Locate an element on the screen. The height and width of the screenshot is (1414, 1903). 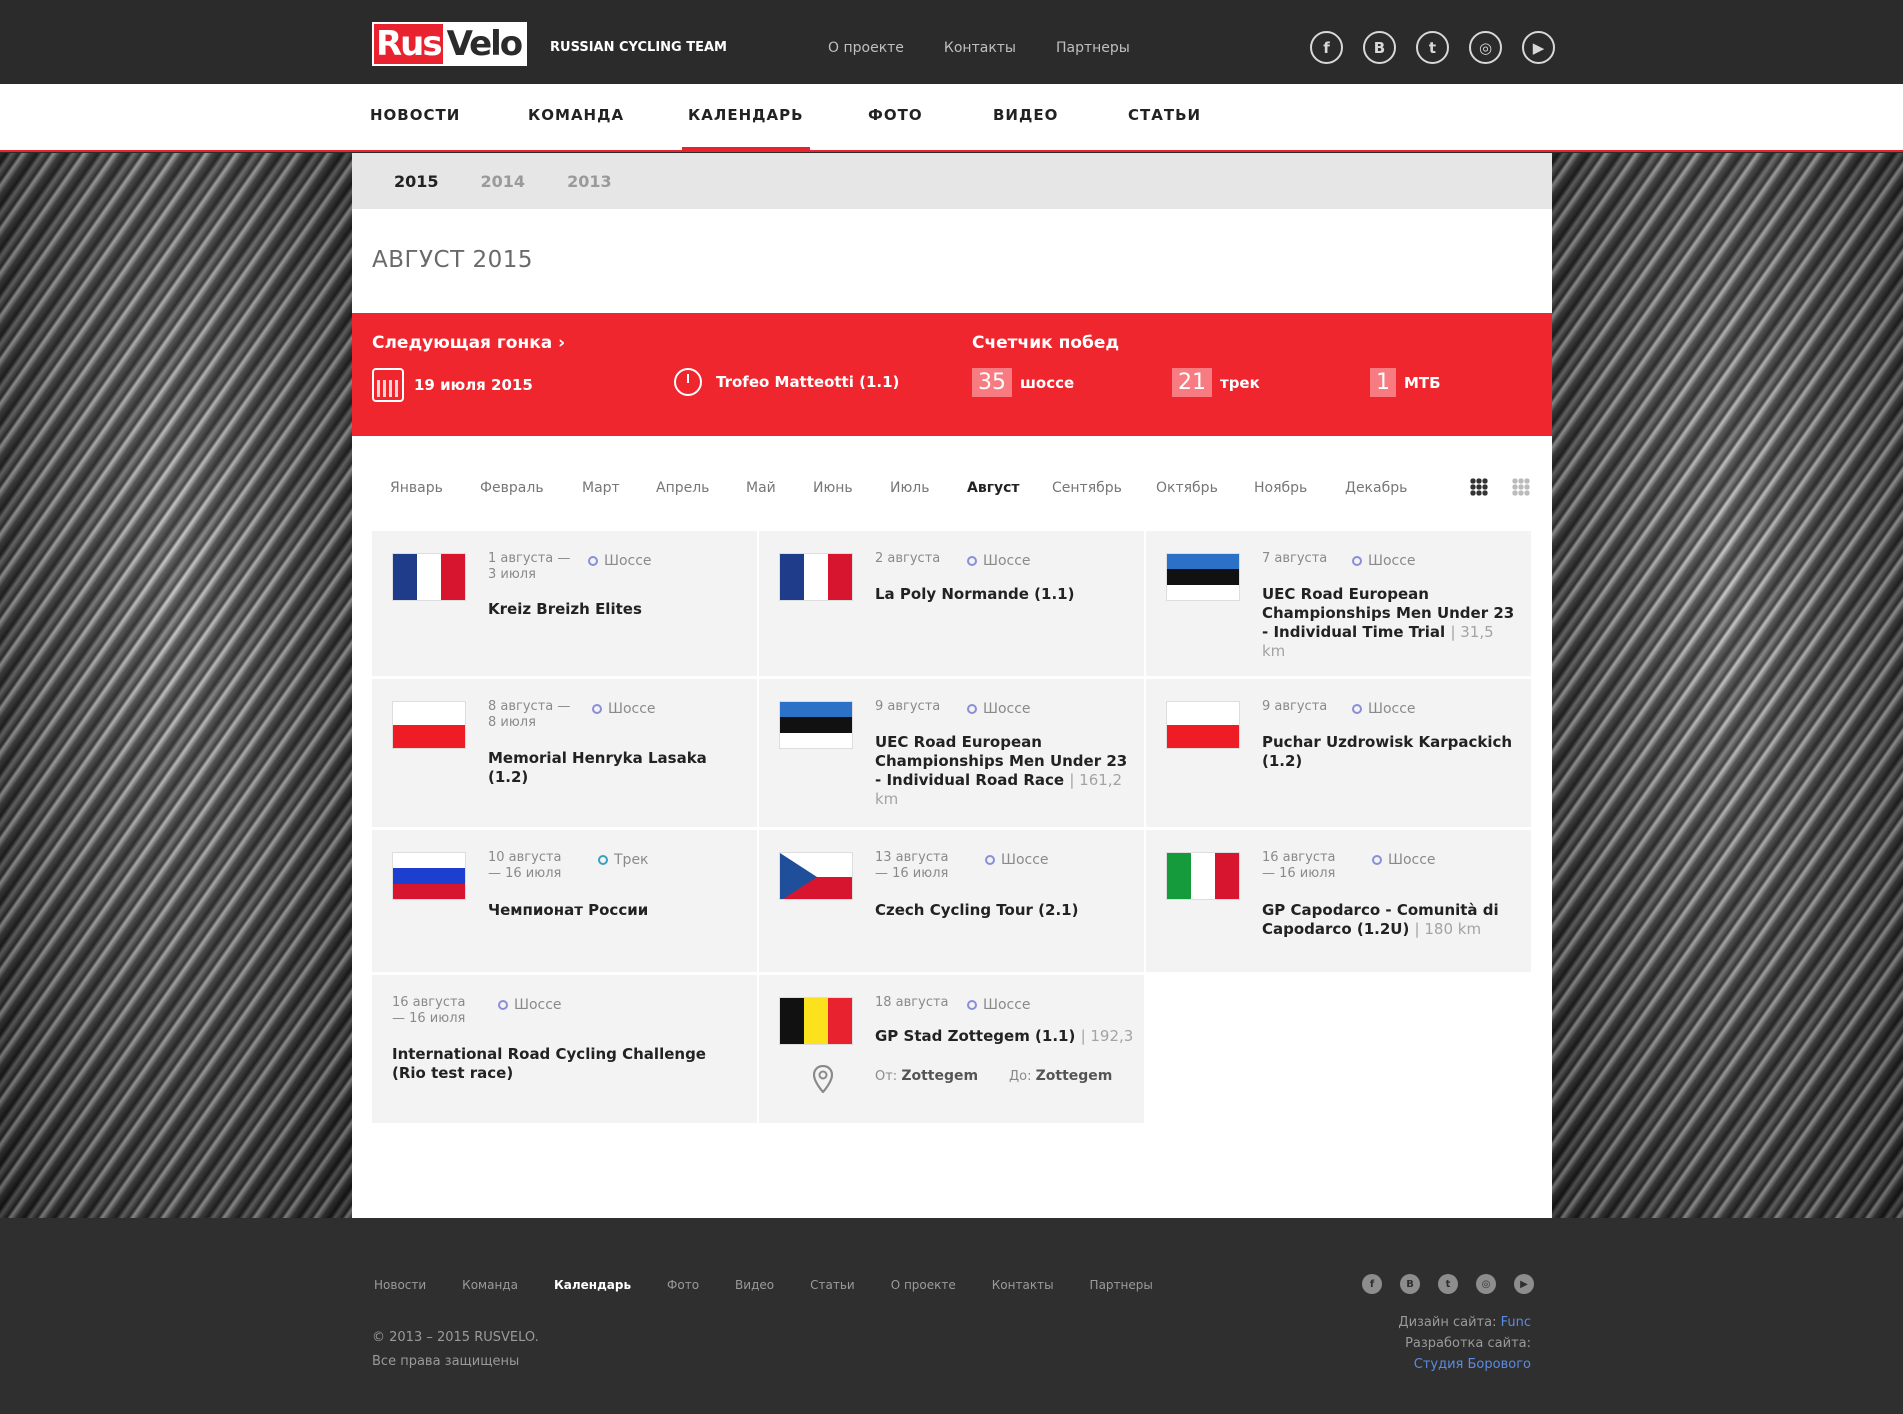
race-title: Czech Cycling Tour (2.1) is located at coordinates (1002, 910).